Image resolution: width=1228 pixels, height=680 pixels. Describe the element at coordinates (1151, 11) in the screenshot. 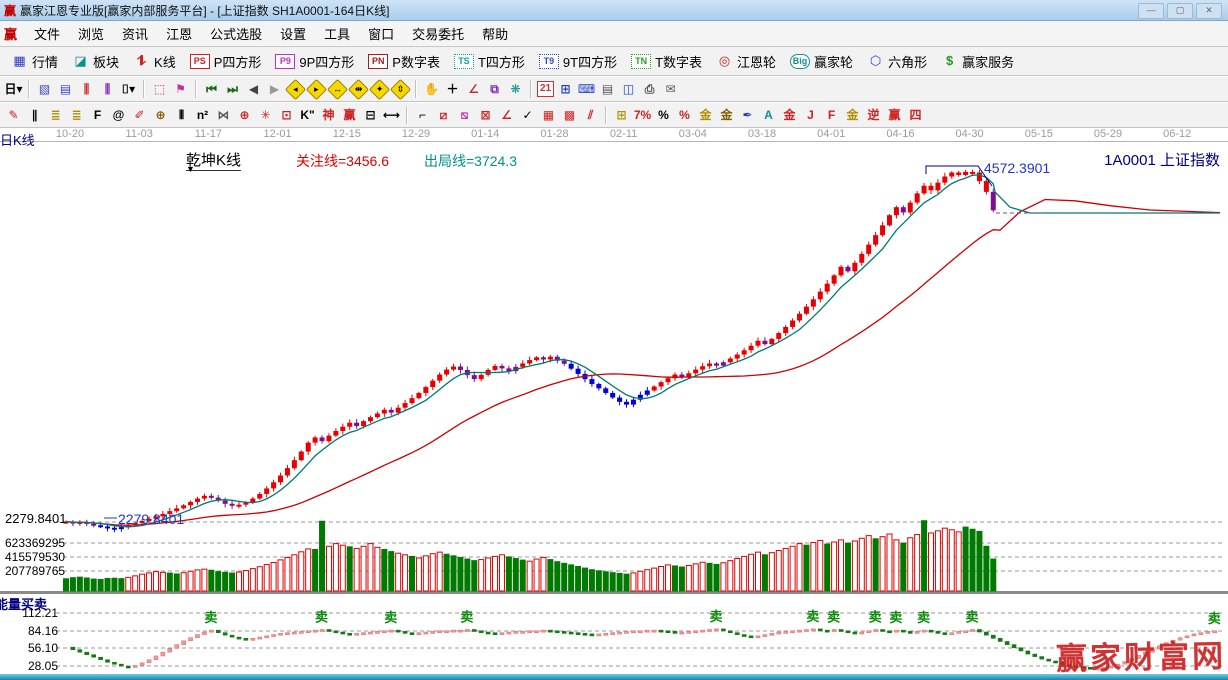

I see `minimize-button: —` at that location.